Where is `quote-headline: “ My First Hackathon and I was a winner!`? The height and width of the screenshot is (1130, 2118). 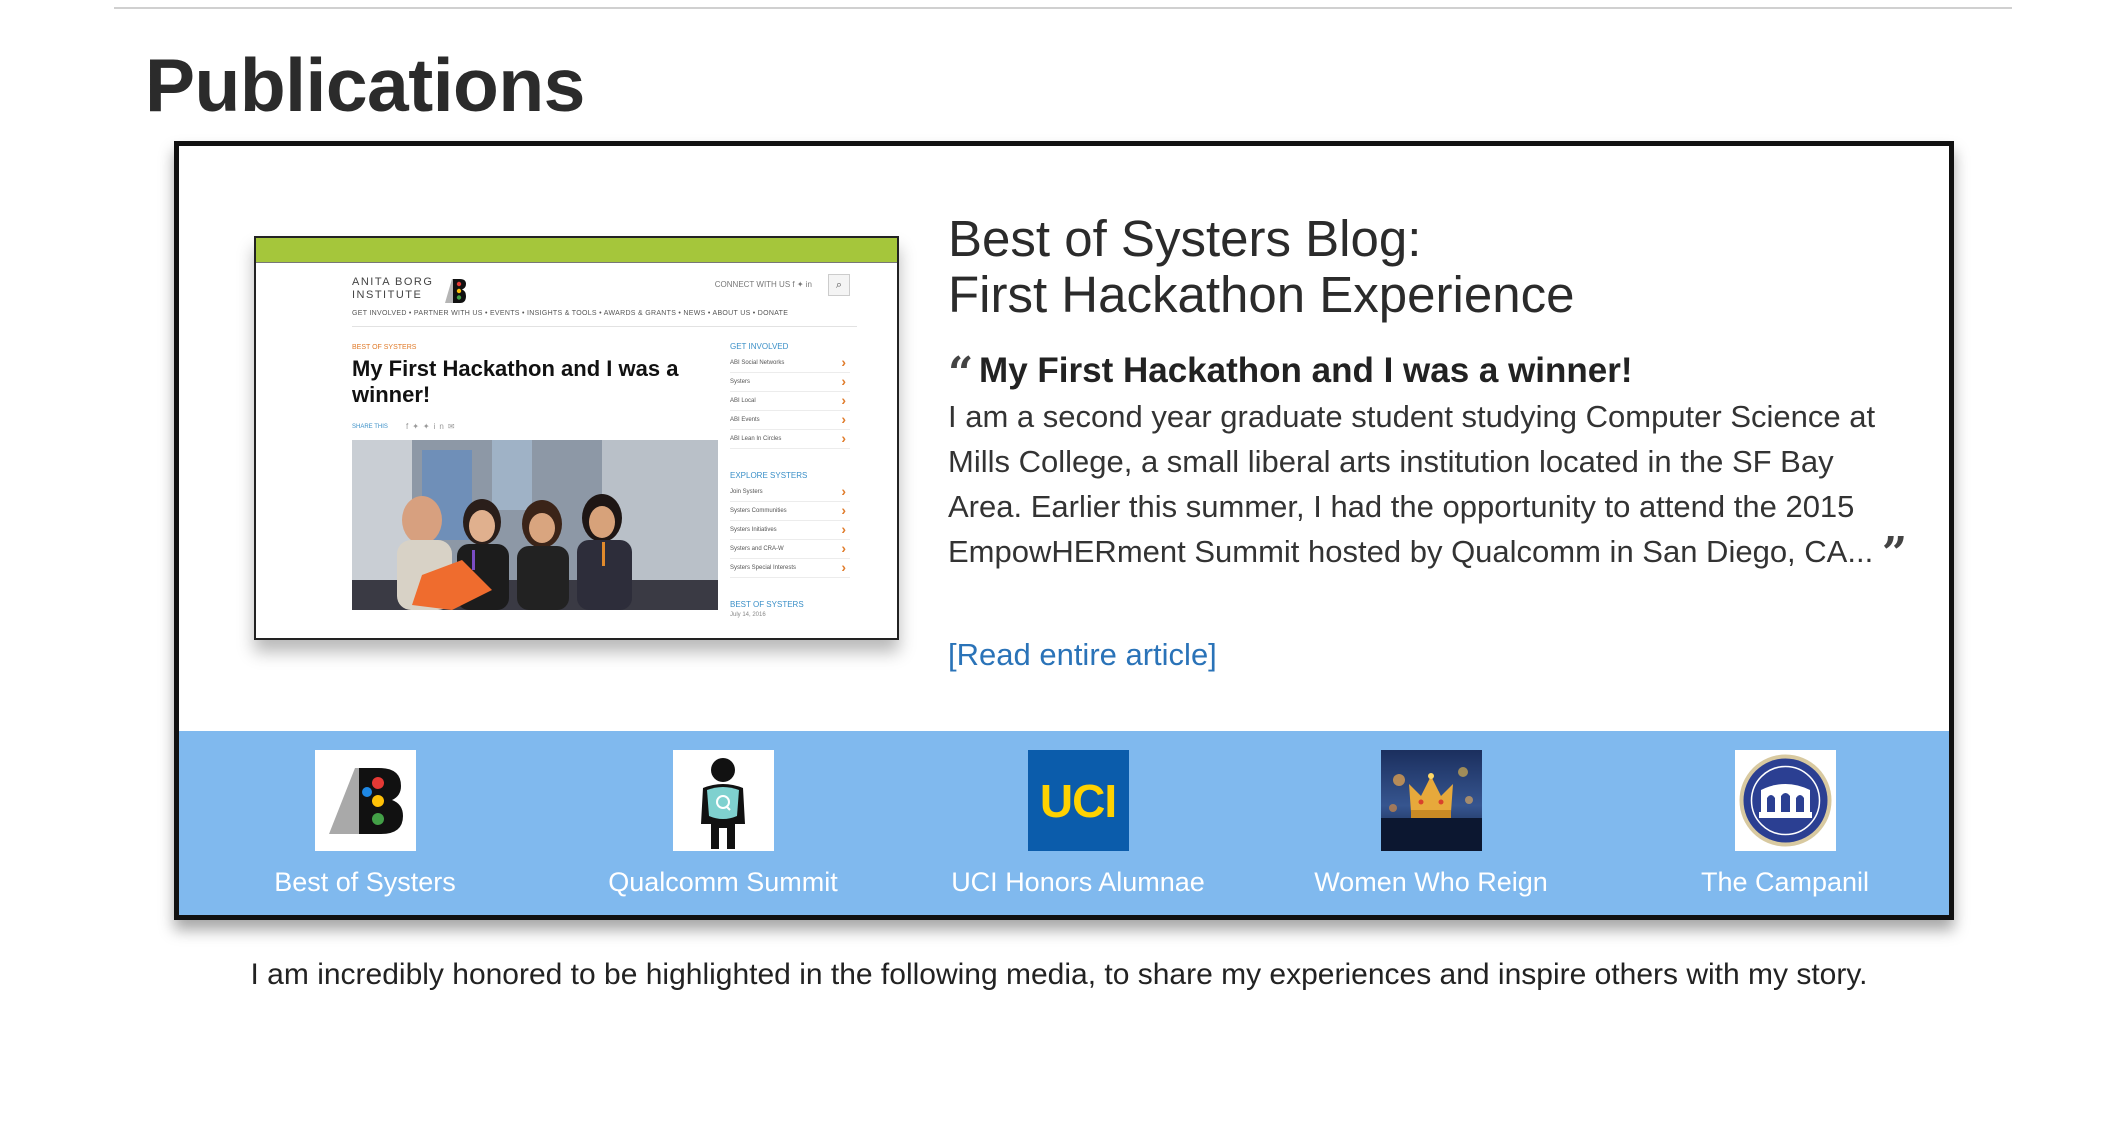 quote-headline: “ My First Hackathon and I was a winner! is located at coordinates (1290, 373).